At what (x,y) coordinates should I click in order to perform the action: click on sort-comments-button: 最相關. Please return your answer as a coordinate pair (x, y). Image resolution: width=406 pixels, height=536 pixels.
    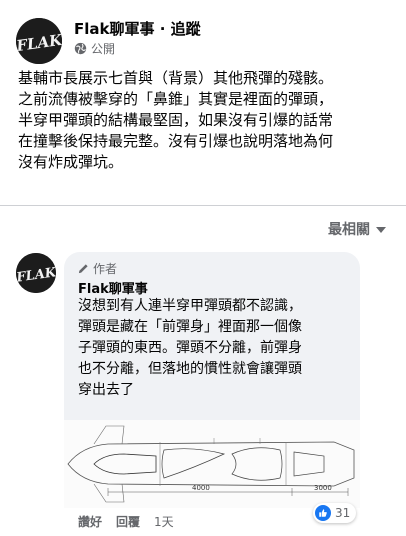
    Looking at the image, I should click on (357, 229).